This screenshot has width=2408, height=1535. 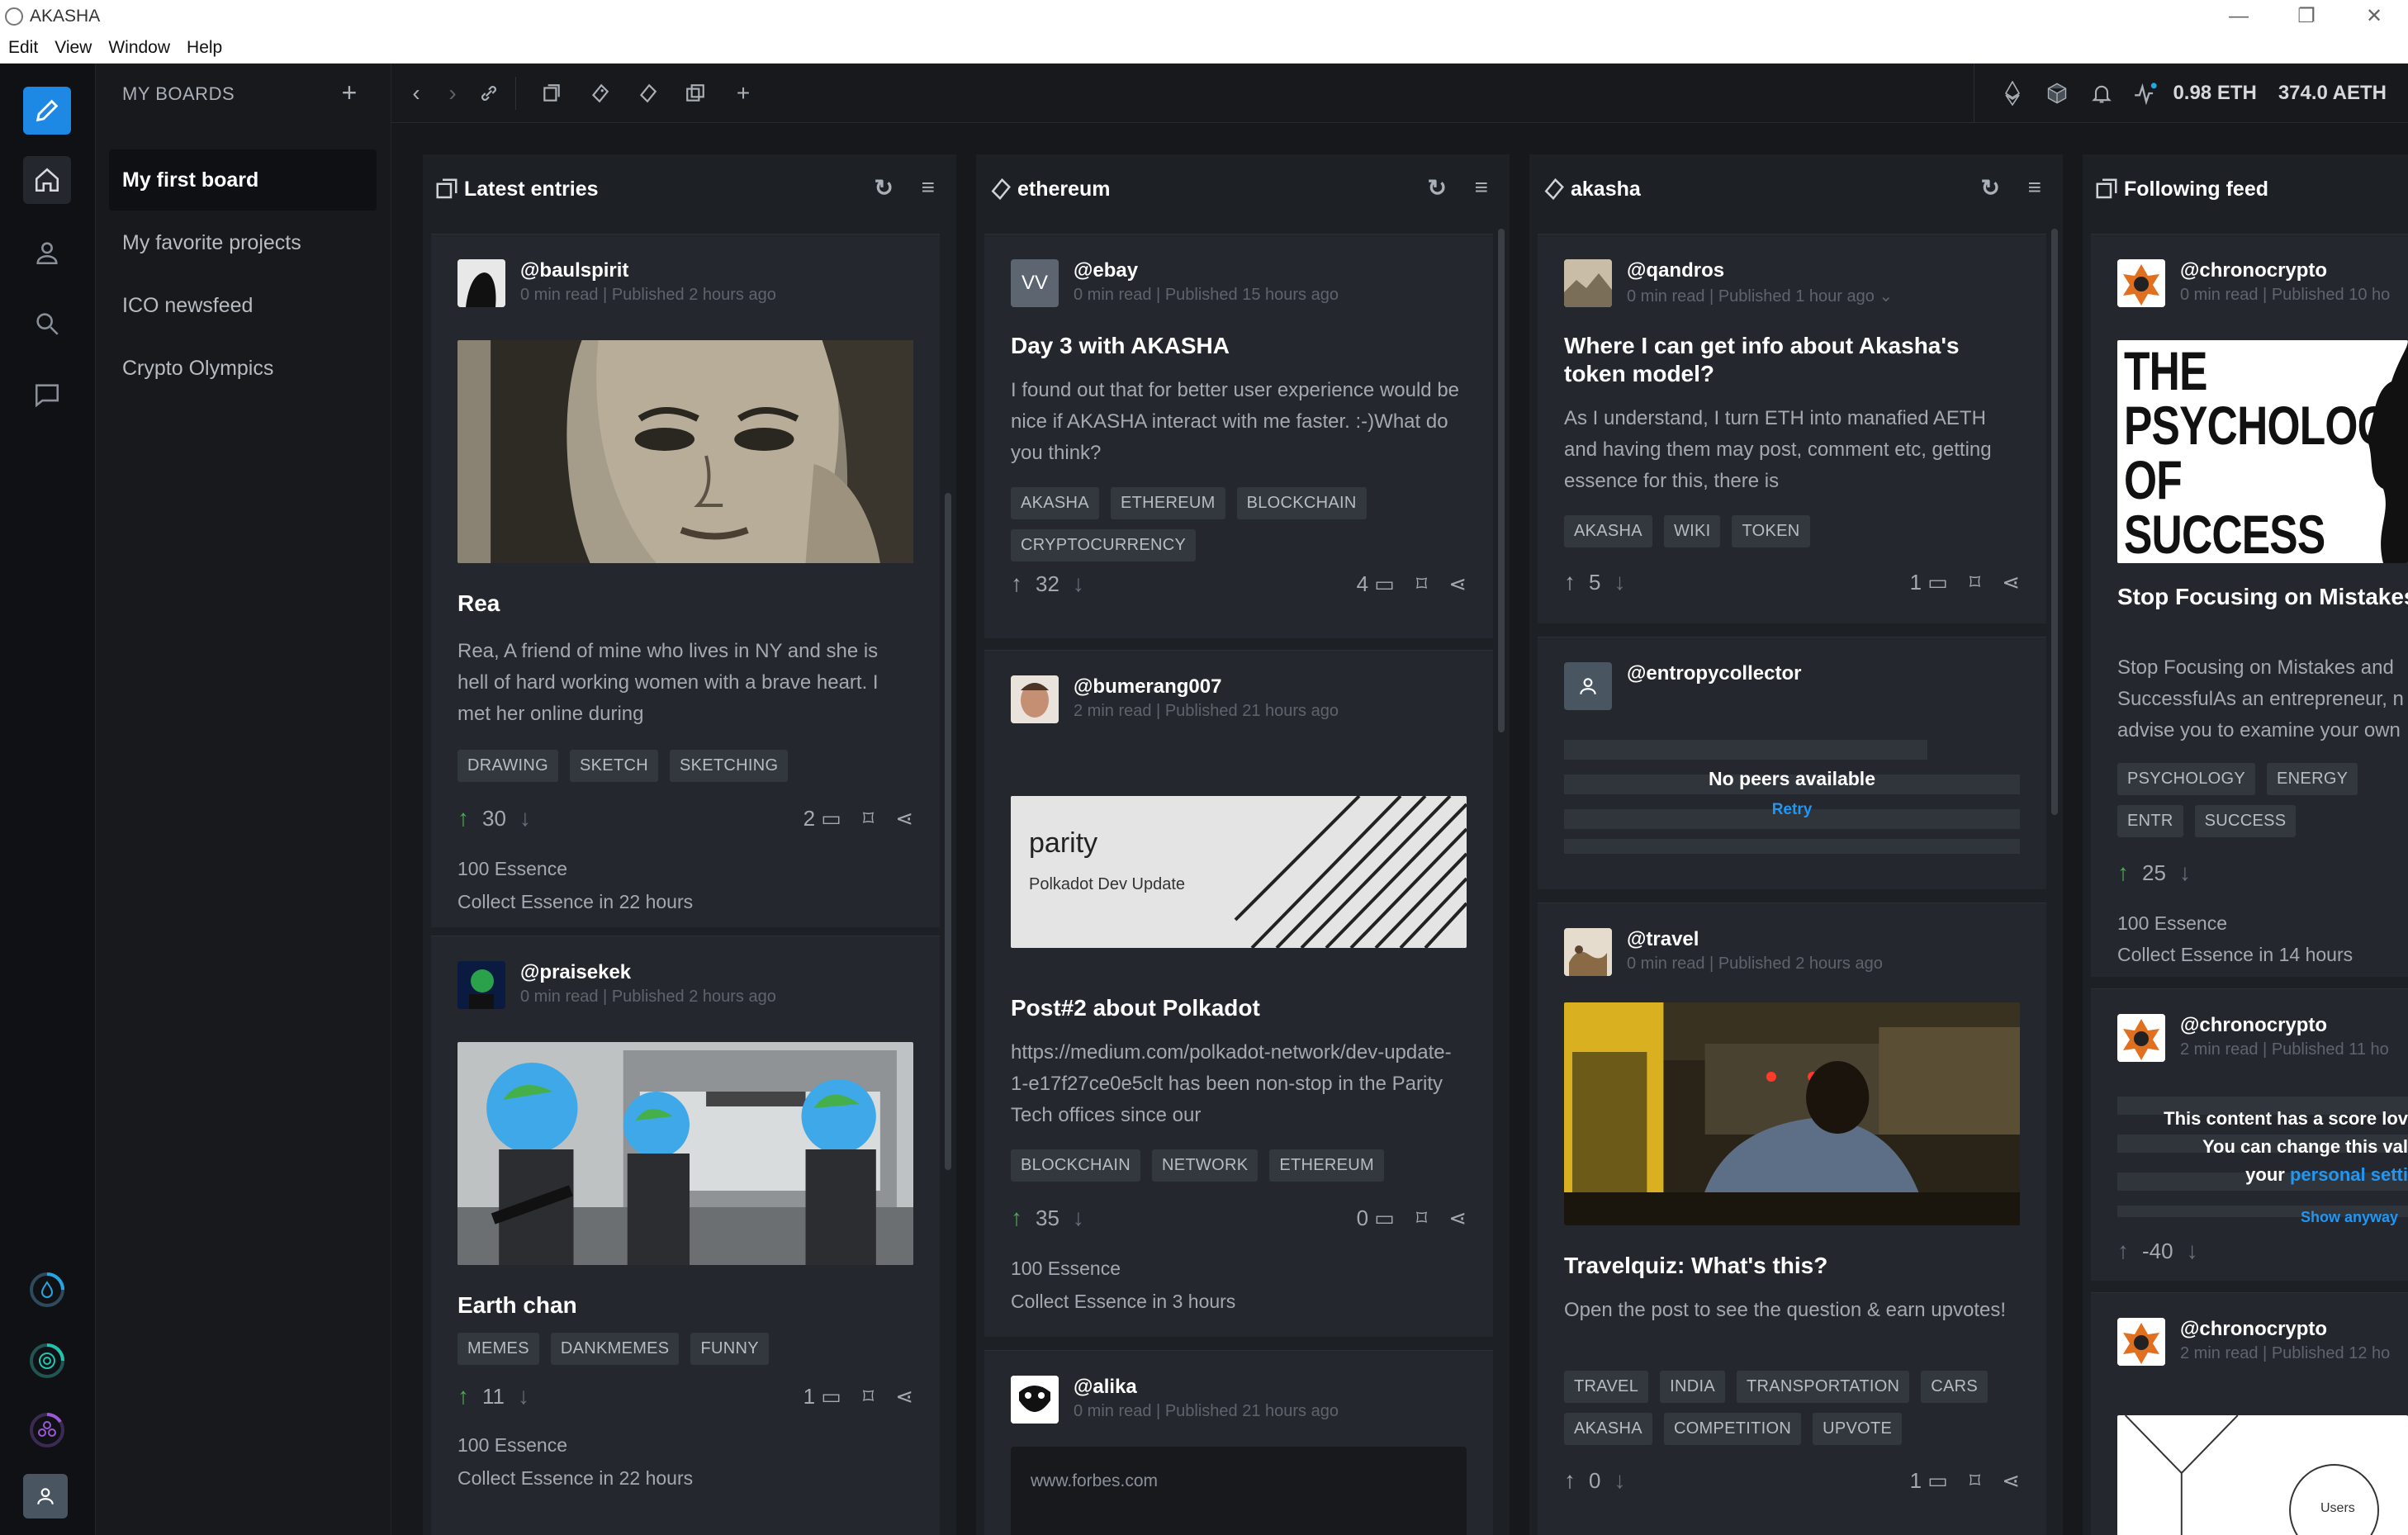 What do you see at coordinates (1823, 1387) in the screenshot?
I see `tag: TRANSPORTATION` at bounding box center [1823, 1387].